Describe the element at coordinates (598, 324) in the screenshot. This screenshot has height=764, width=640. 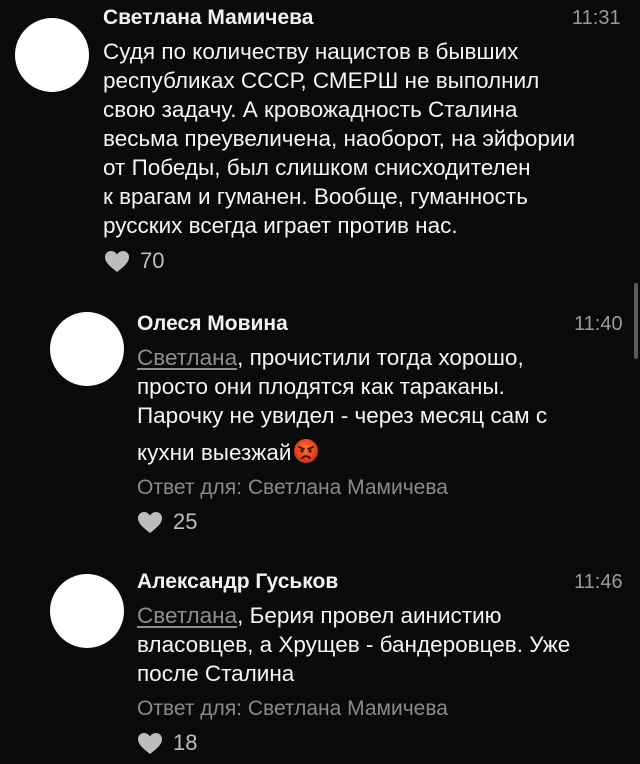
I see `comment-time: 11:40` at that location.